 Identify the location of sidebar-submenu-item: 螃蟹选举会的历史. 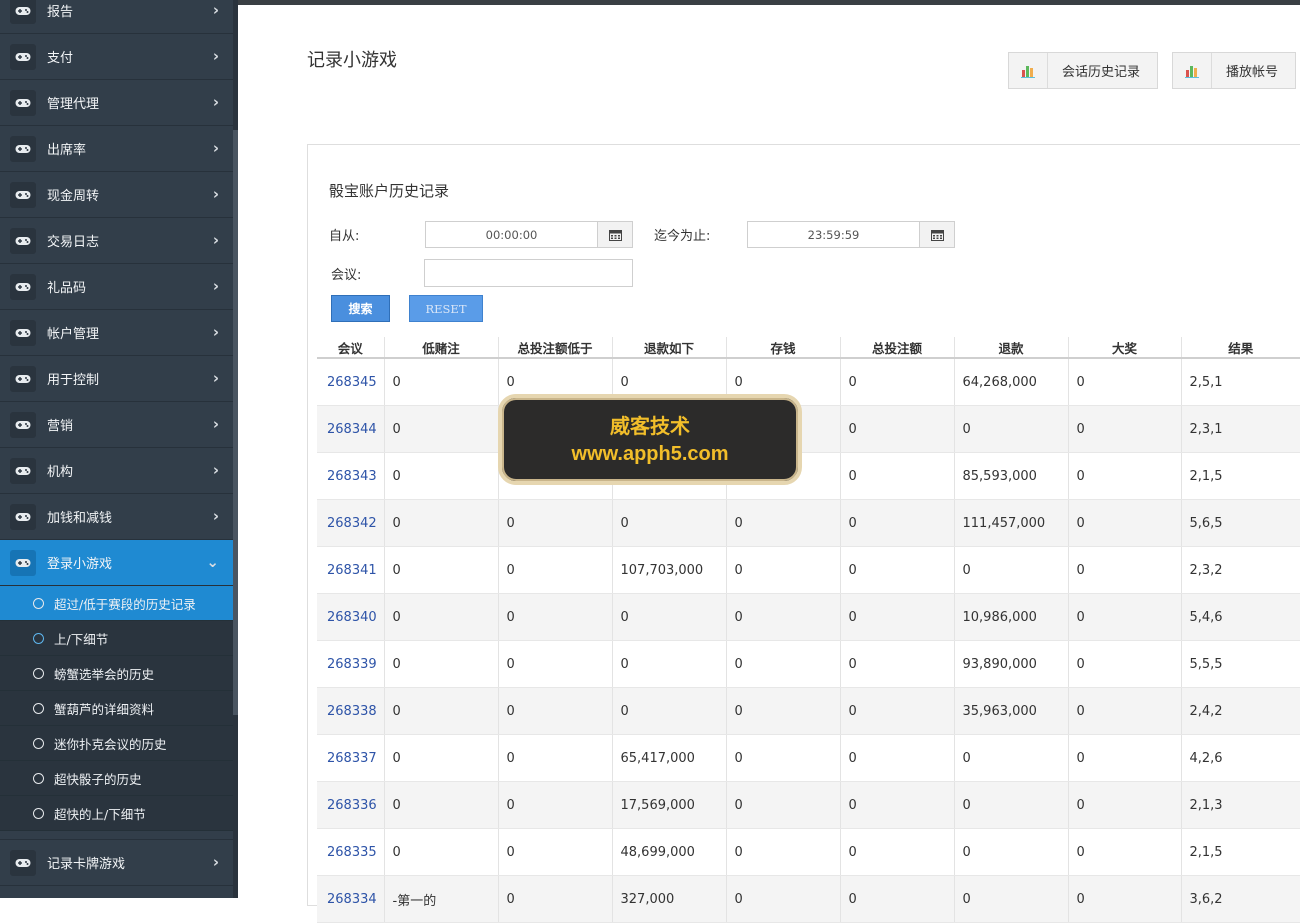
(116, 673).